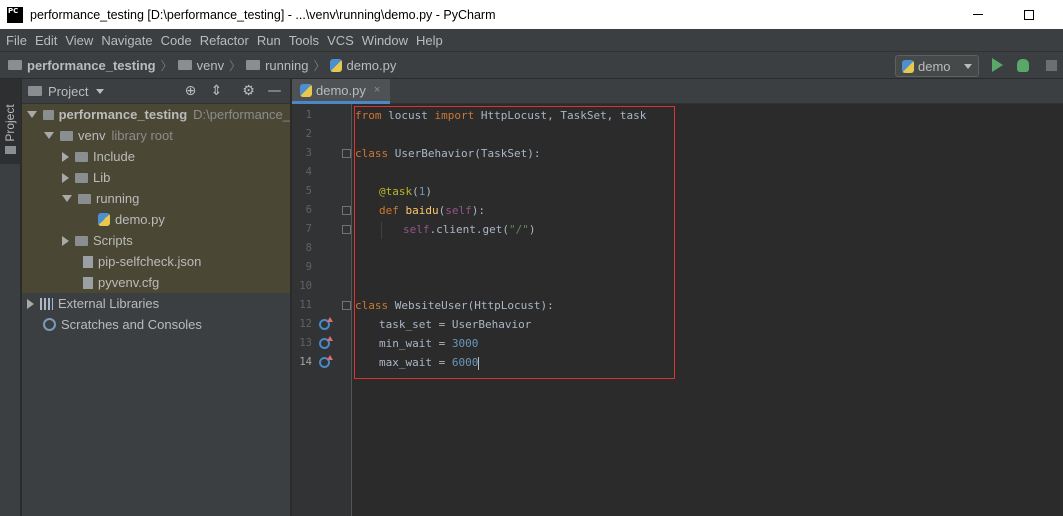  I want to click on line-number: 4, so click(308, 172).